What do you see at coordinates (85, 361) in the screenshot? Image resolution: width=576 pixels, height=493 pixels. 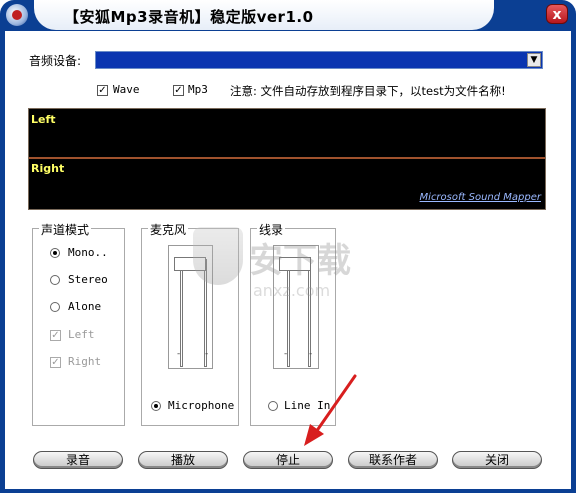 I see `right-channel-label: Right` at bounding box center [85, 361].